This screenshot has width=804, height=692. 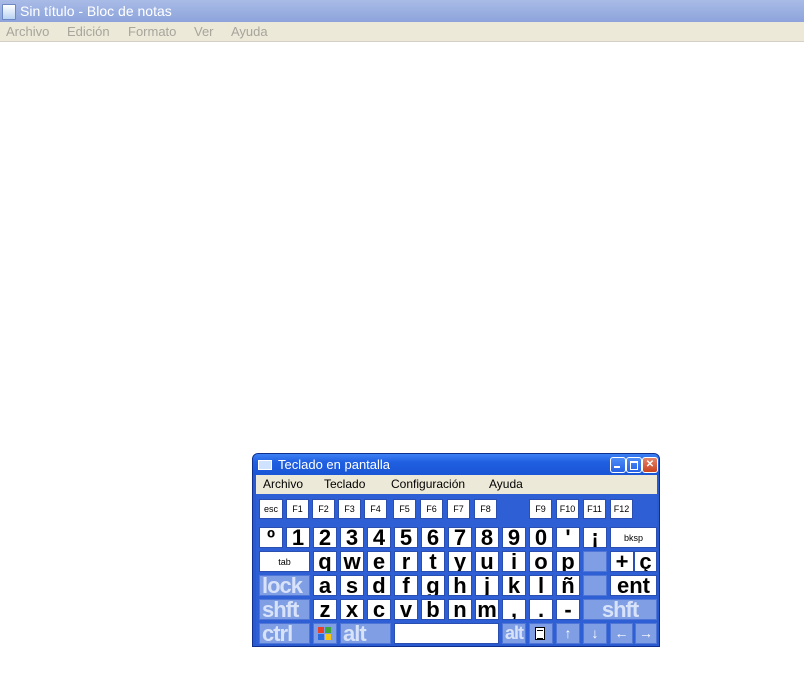 What do you see at coordinates (568, 537) in the screenshot?
I see `key-apostrophe: '` at bounding box center [568, 537].